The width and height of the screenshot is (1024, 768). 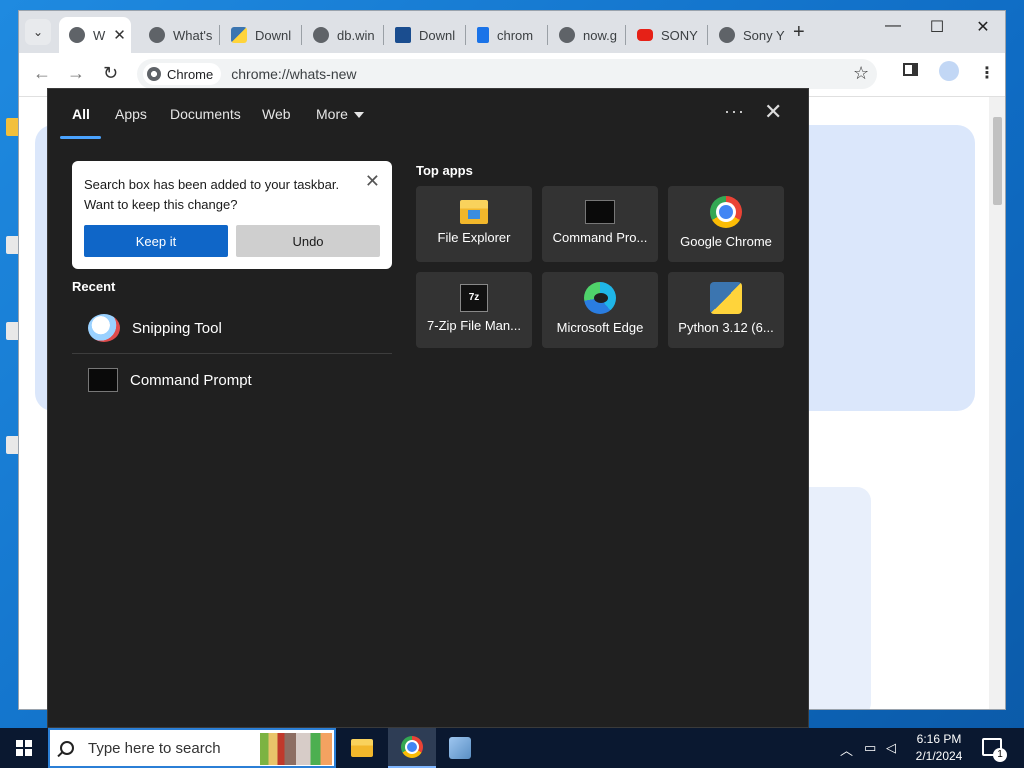 What do you see at coordinates (987, 73) in the screenshot?
I see `menu-kebab-icon: ⋮` at bounding box center [987, 73].